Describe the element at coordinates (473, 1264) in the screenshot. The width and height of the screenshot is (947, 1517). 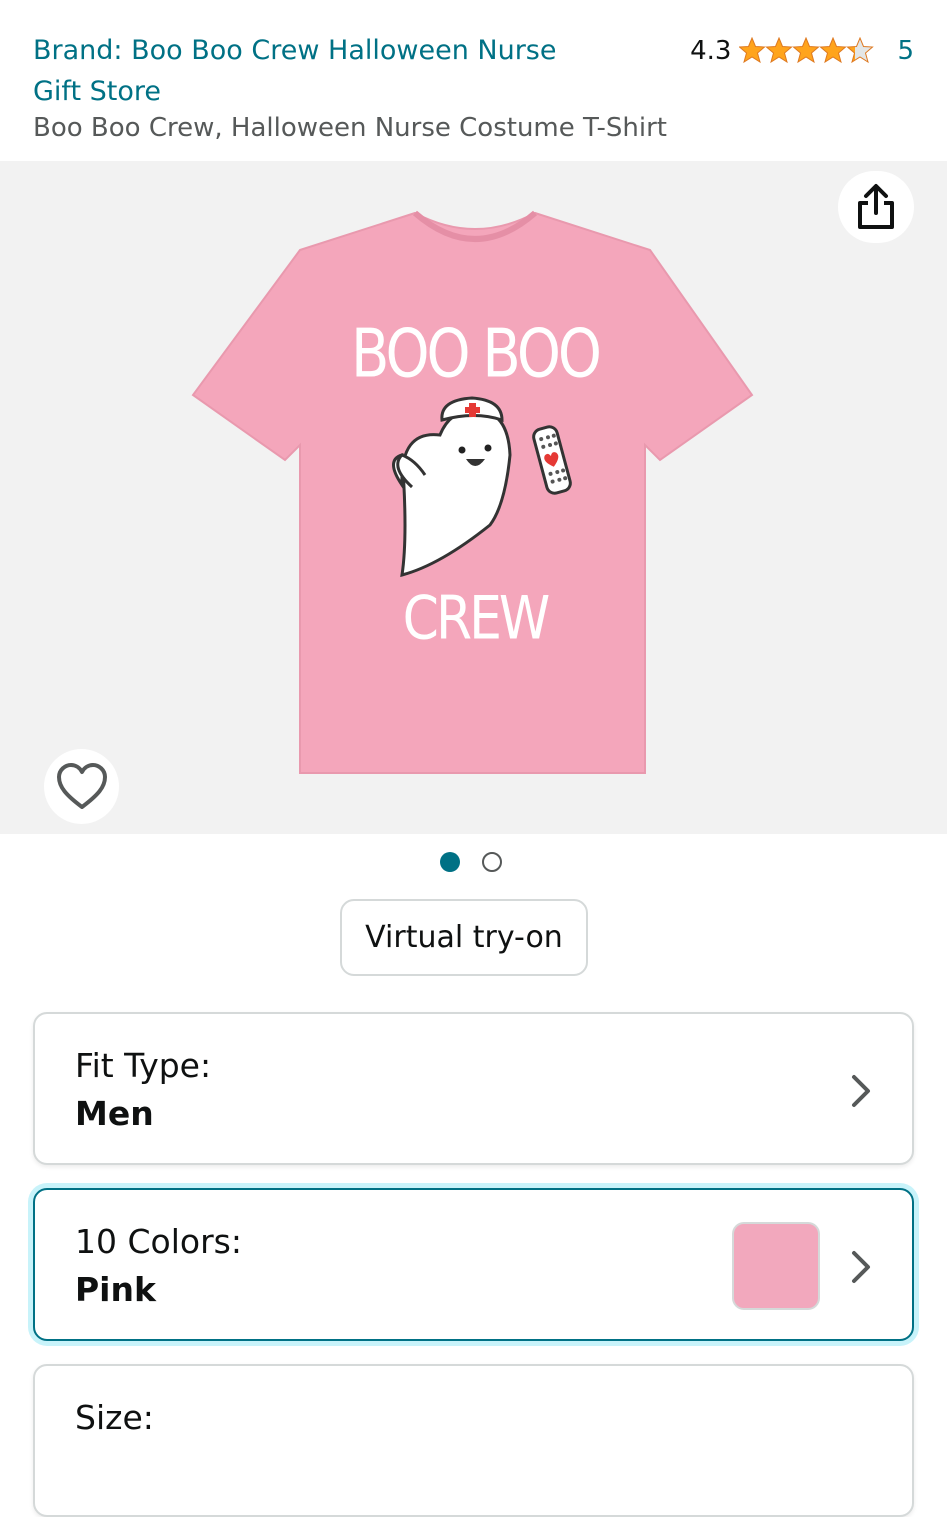
I see `color-selector: 10 Colors: Pink` at that location.